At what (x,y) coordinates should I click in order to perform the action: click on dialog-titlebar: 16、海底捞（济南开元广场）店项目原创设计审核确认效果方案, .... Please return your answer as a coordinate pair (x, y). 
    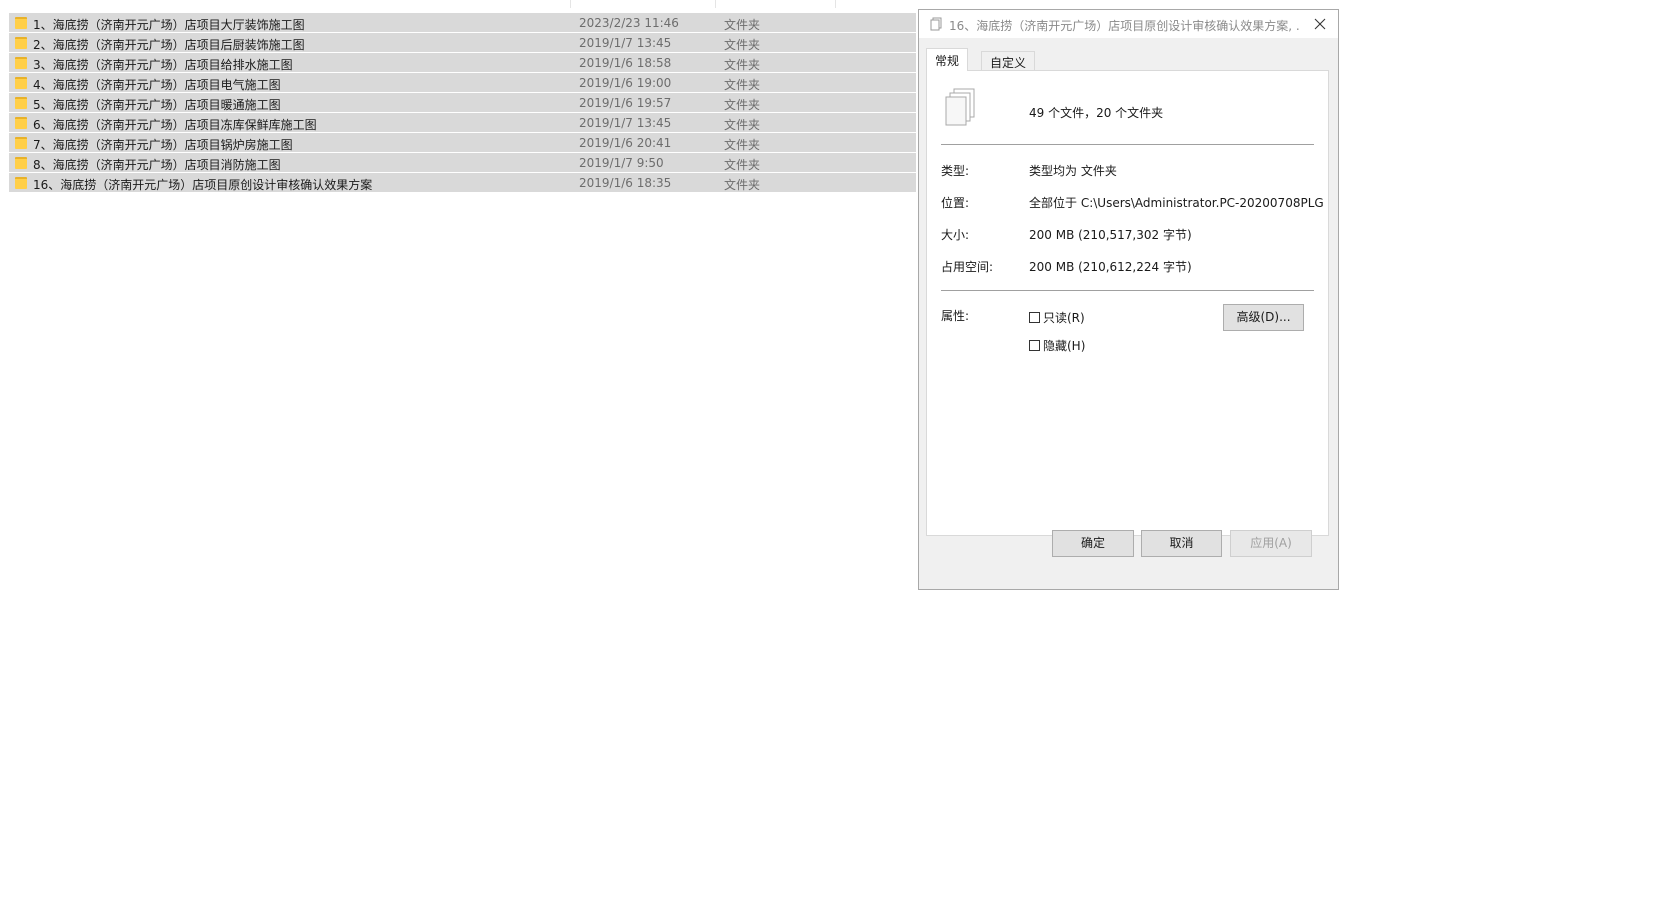
    Looking at the image, I should click on (1128, 24).